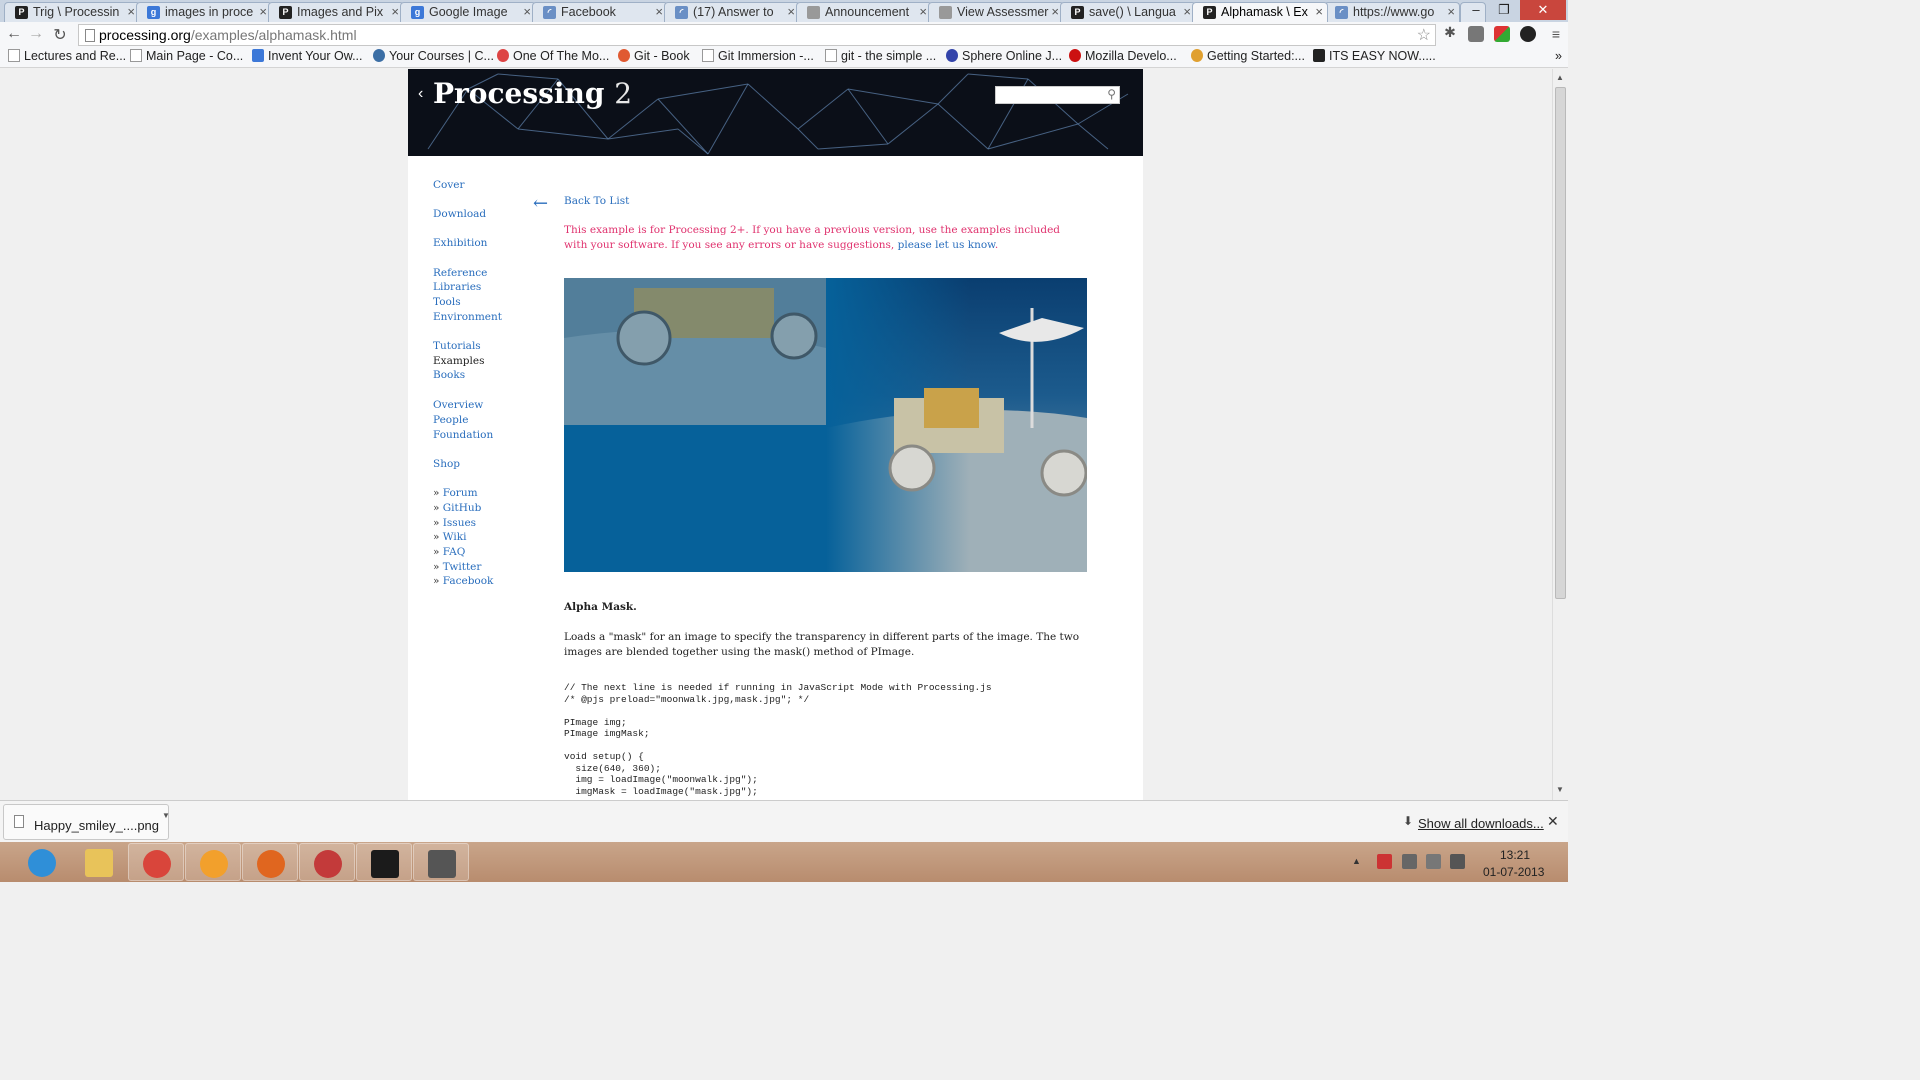 This screenshot has height=1080, width=1920. What do you see at coordinates (1424, 35) in the screenshot?
I see `bookmark-star-icon: ☆` at bounding box center [1424, 35].